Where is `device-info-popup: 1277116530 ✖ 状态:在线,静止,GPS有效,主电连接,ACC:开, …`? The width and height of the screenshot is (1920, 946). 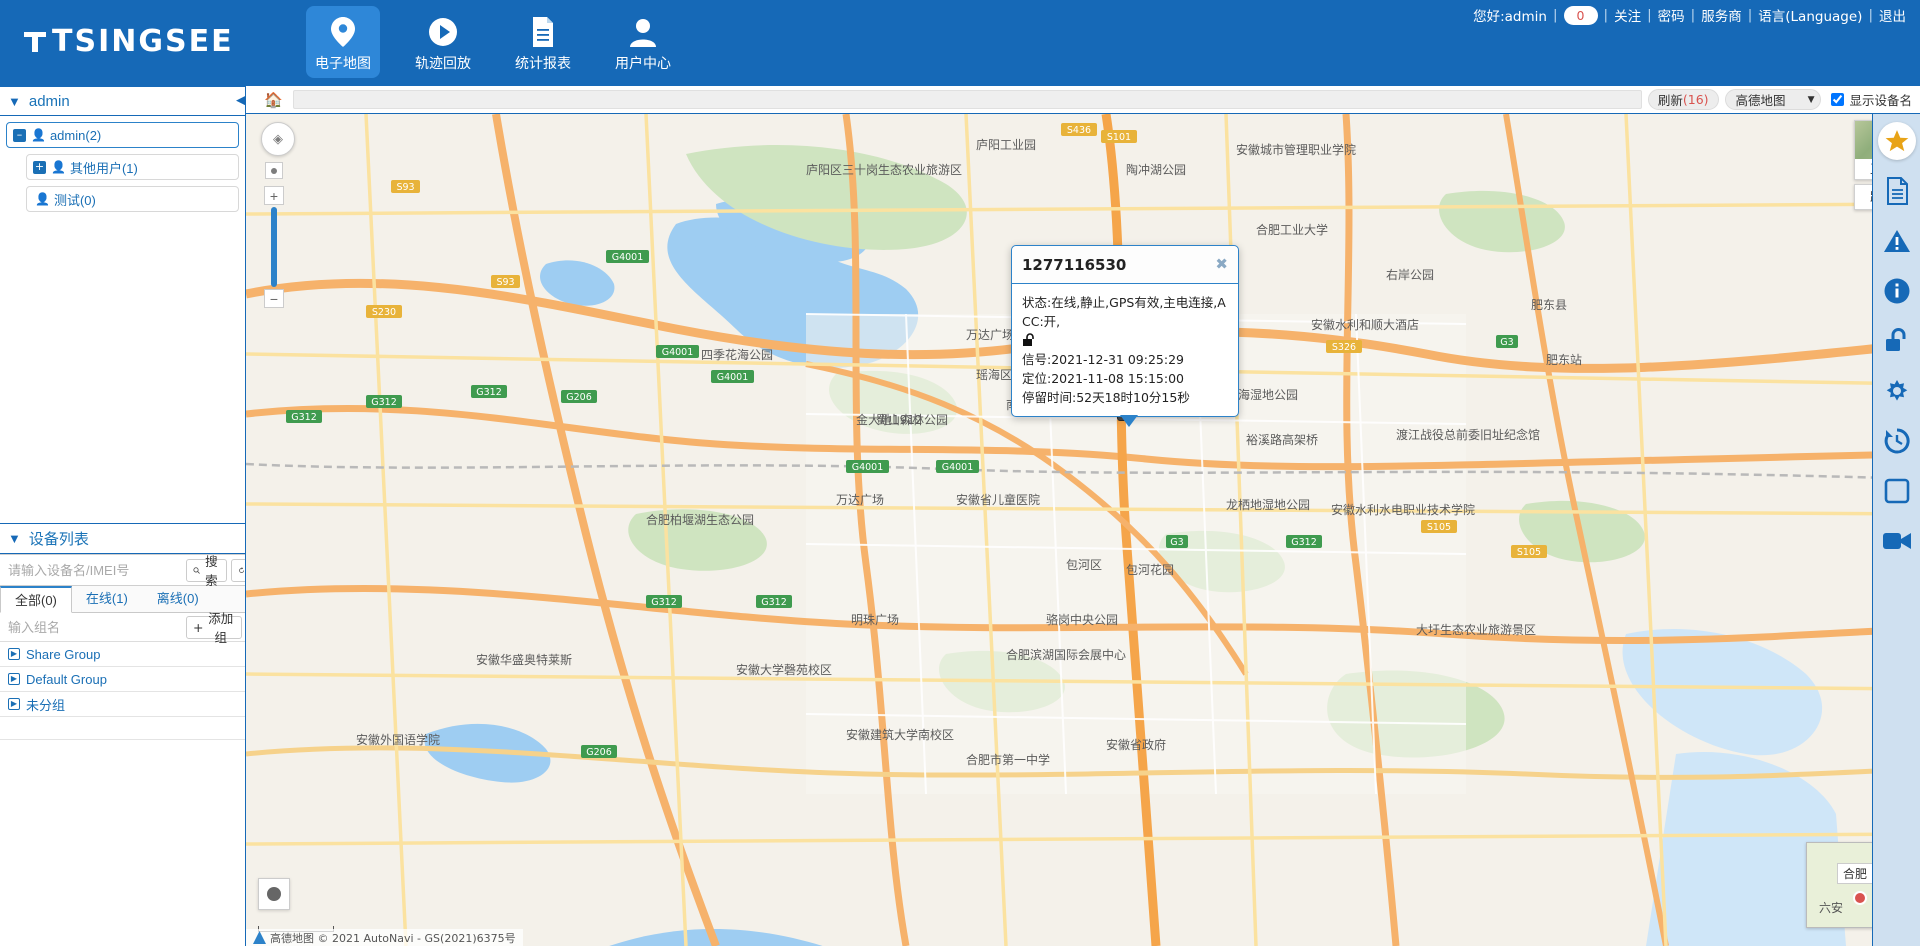
device-info-popup: 1277116530 ✖ 状态:在线,静止,GPS有效,主电连接,ACC:开, … is located at coordinates (1125, 336).